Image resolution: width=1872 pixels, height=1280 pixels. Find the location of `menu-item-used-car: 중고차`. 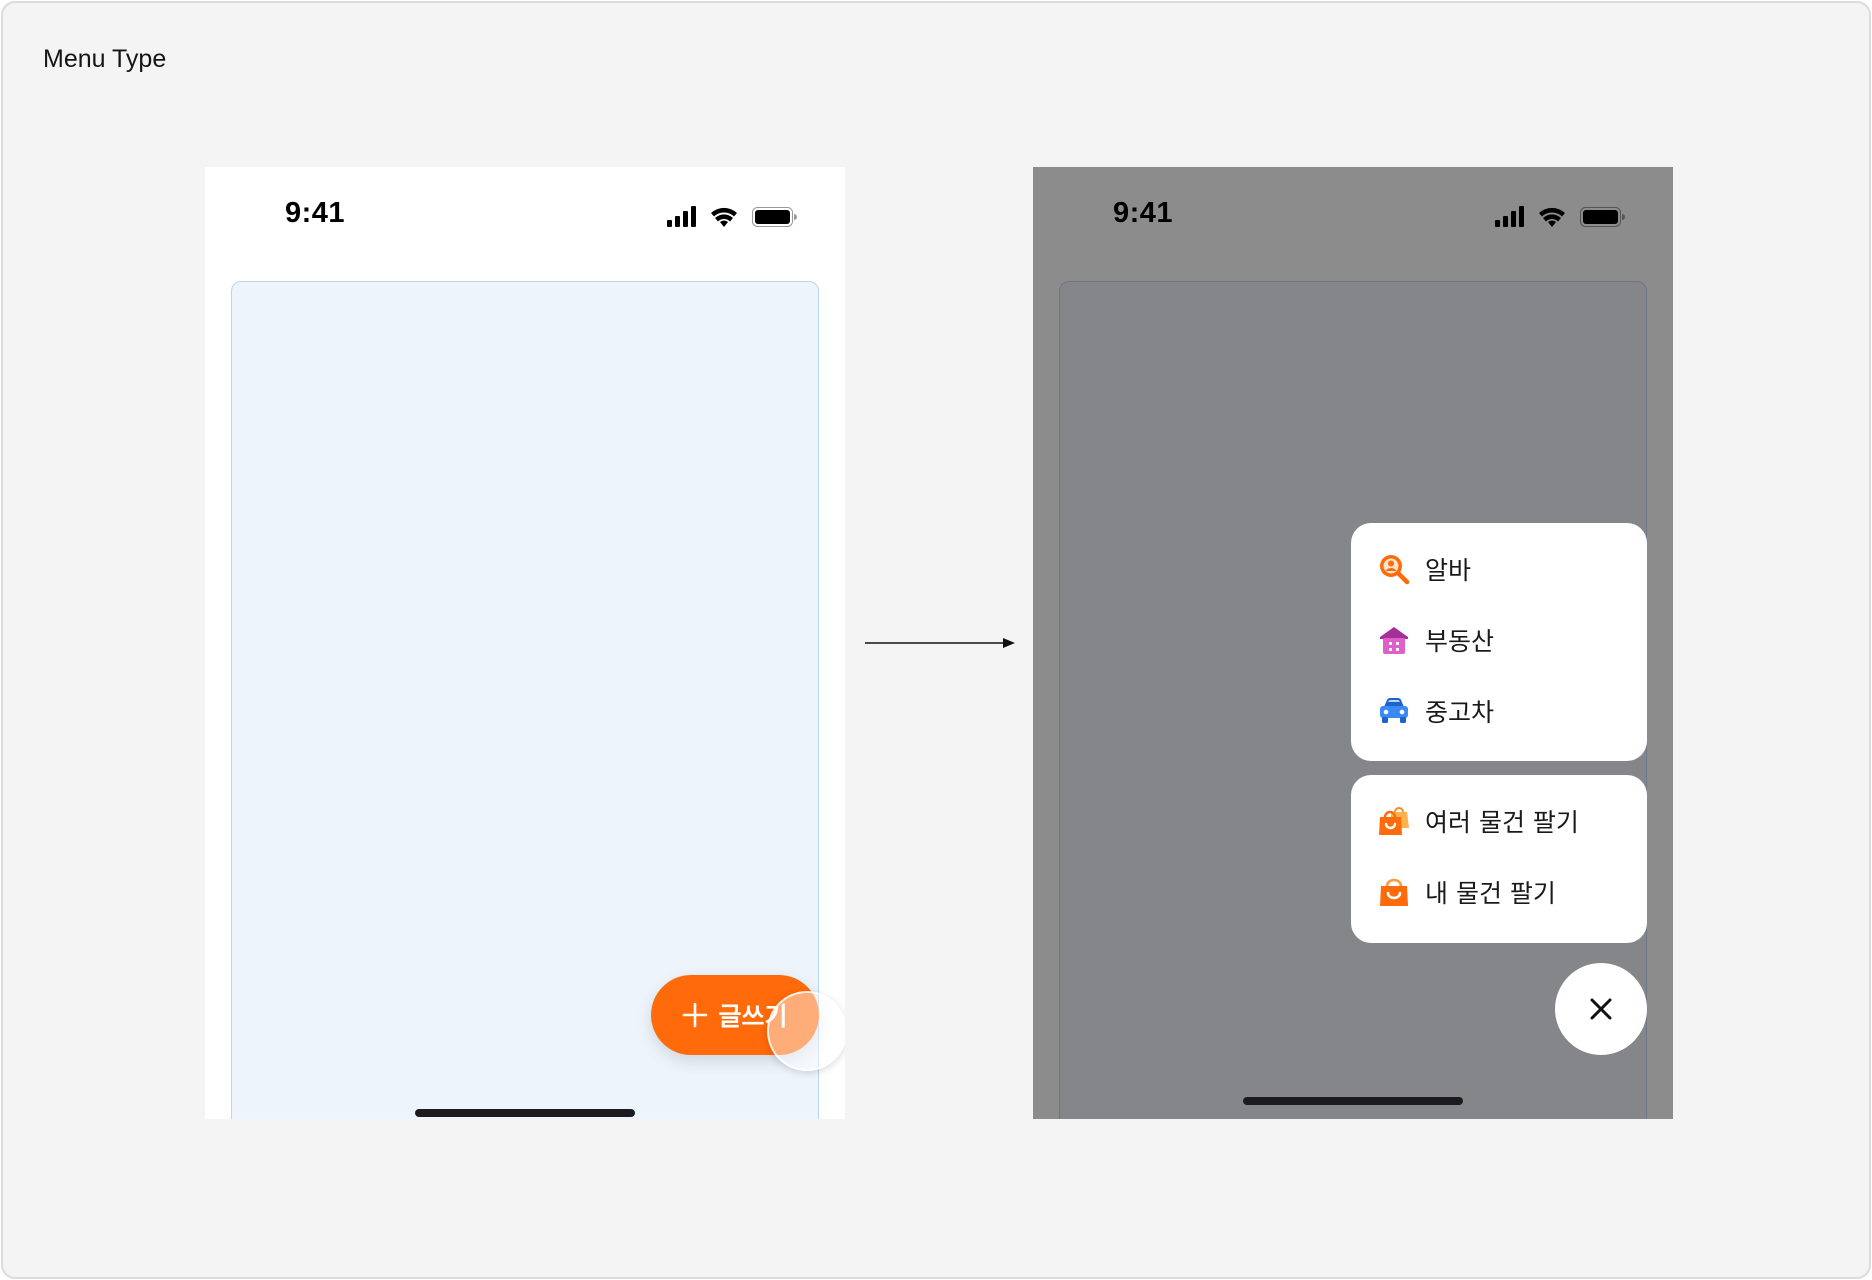

menu-item-used-car: 중고차 is located at coordinates (1499, 710).